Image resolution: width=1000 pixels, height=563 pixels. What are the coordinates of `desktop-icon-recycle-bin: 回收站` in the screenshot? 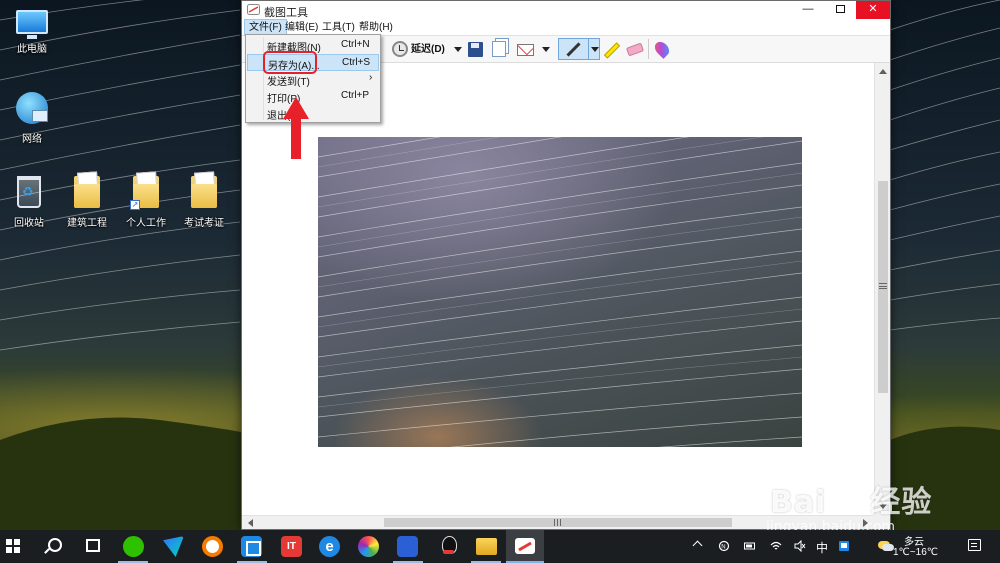 It's located at (29, 202).